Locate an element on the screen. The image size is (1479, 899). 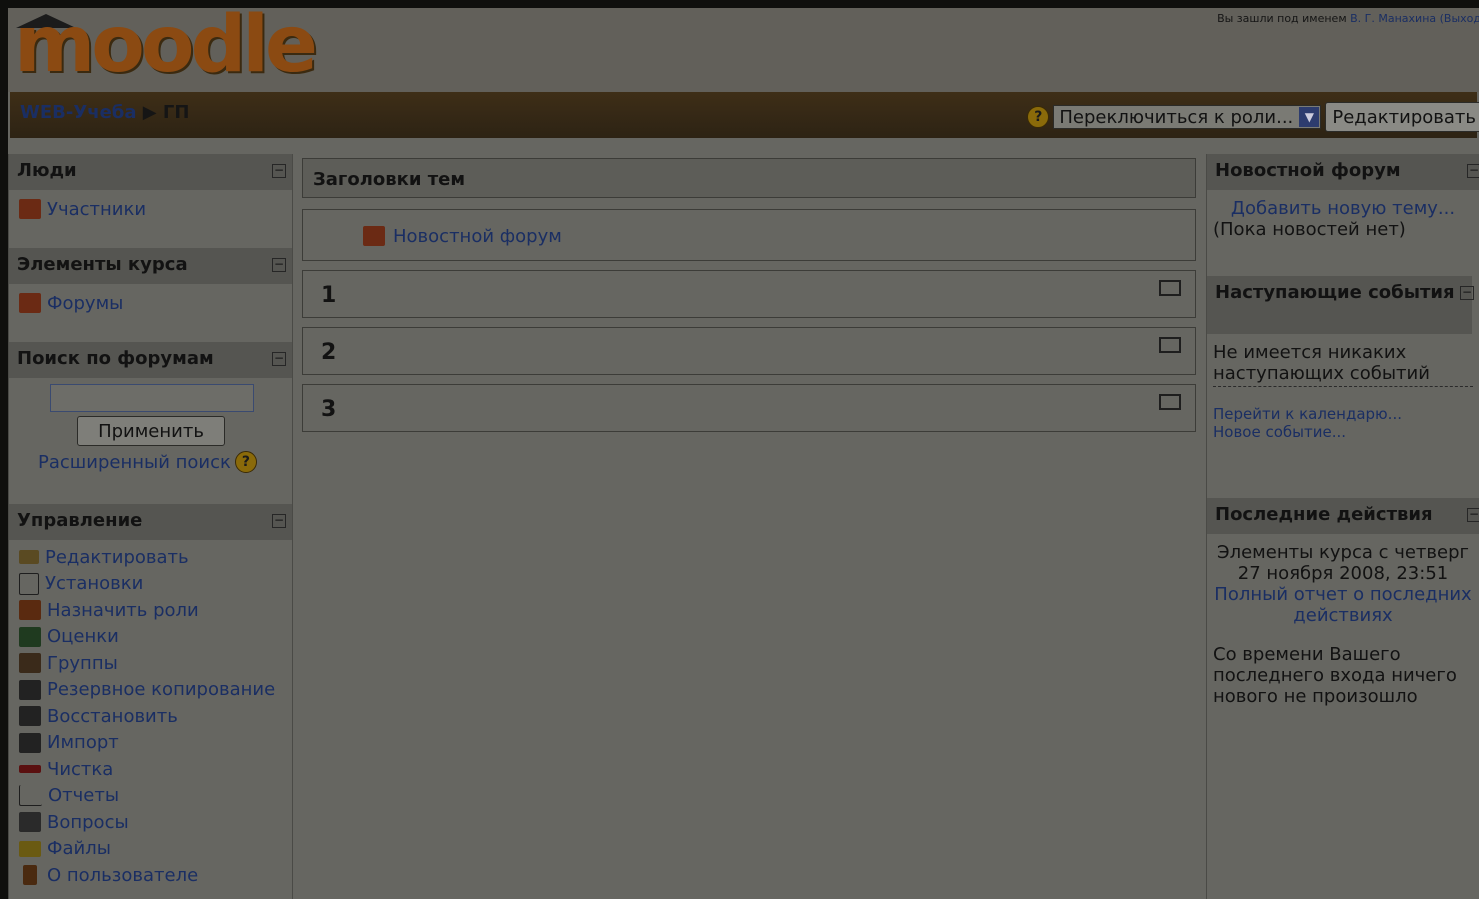
reset-icon is located at coordinates (30, 769).